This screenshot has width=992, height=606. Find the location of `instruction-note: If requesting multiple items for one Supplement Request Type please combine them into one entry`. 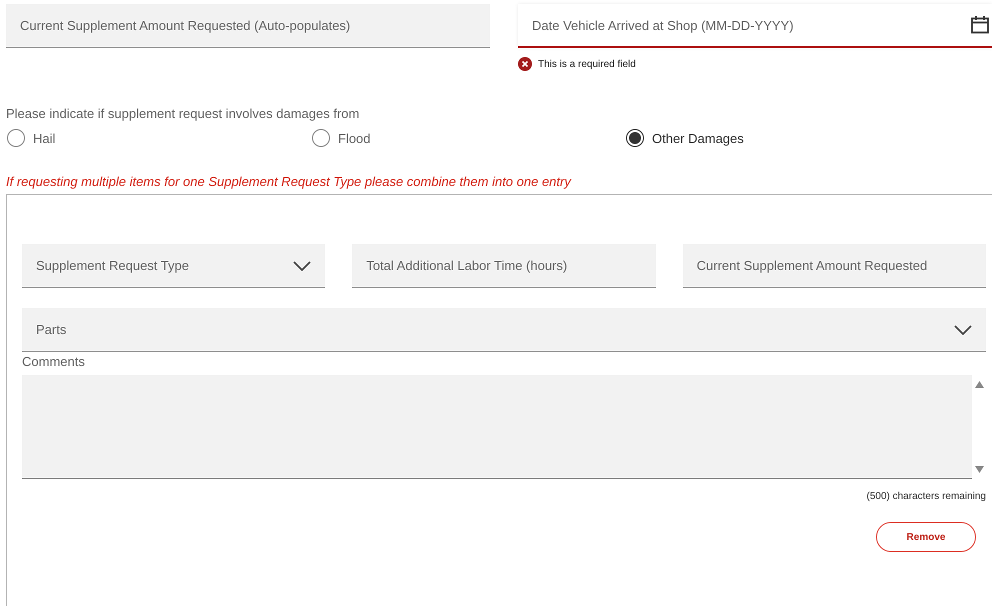

instruction-note: If requesting multiple items for one Supplement Request Type please combine them into one entry is located at coordinates (289, 181).